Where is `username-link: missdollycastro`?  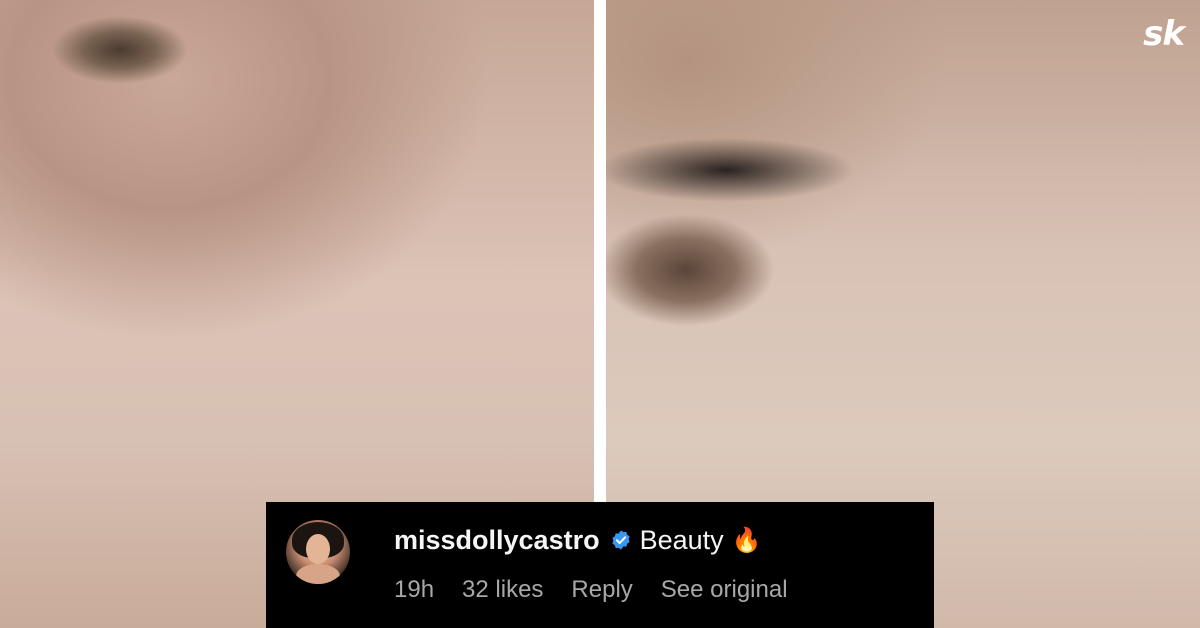 username-link: missdollycastro is located at coordinates (497, 540).